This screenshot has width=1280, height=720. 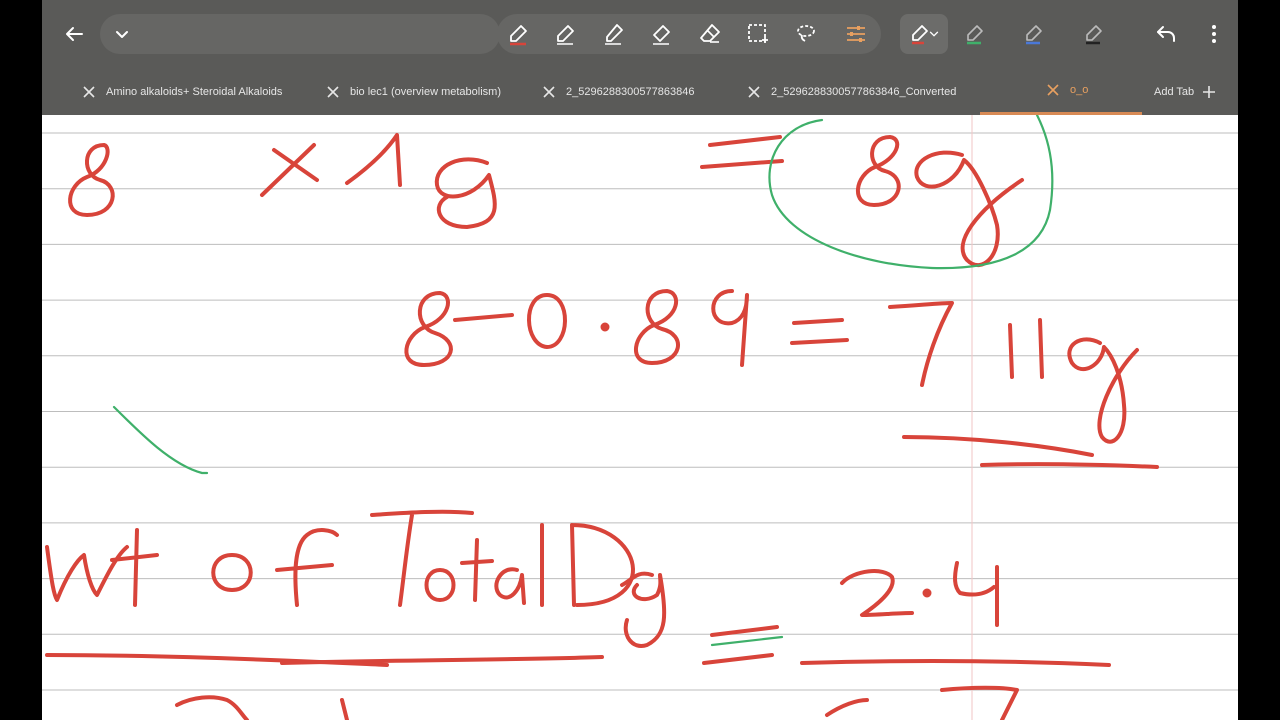 I want to click on selection-tool-button, so click(x=758, y=34).